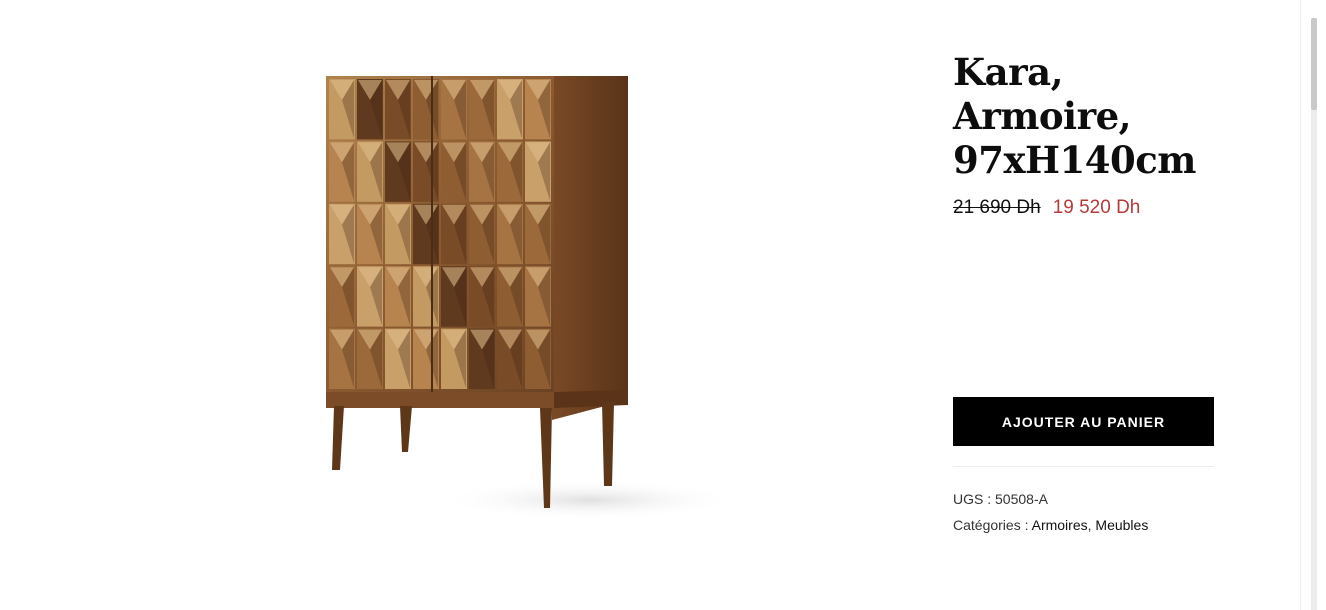 This screenshot has width=1326, height=610. What do you see at coordinates (1060, 525) in the screenshot?
I see `category-link-armoires: Armoires` at bounding box center [1060, 525].